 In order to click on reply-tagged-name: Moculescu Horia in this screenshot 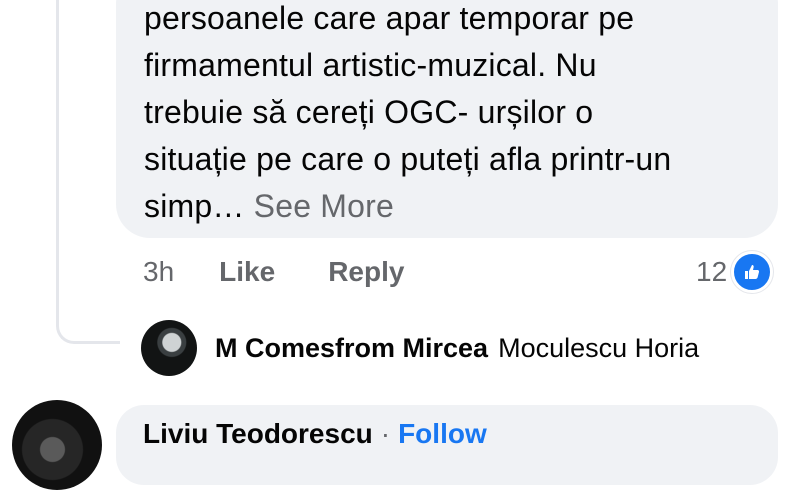, I will do `click(599, 347)`.